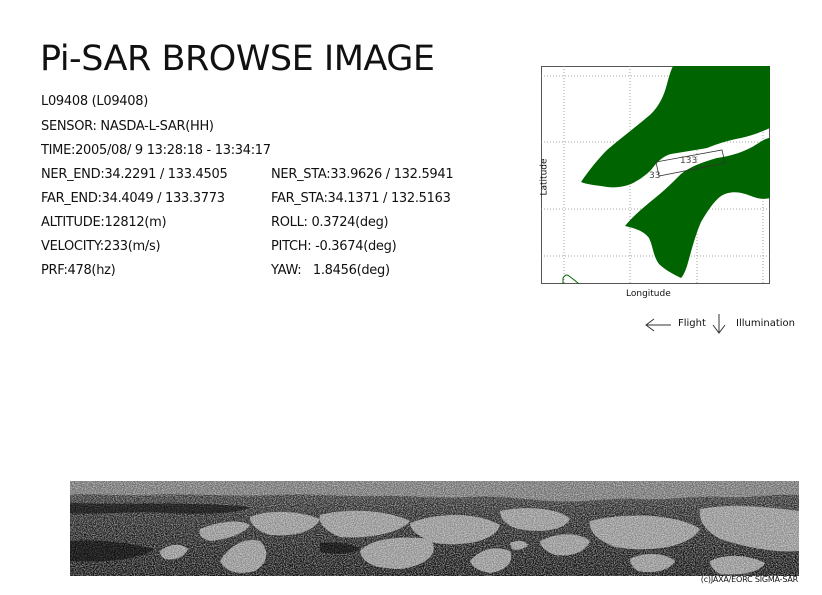 The height and width of the screenshot is (595, 822). I want to click on grid-label-33: 33, so click(654, 176).